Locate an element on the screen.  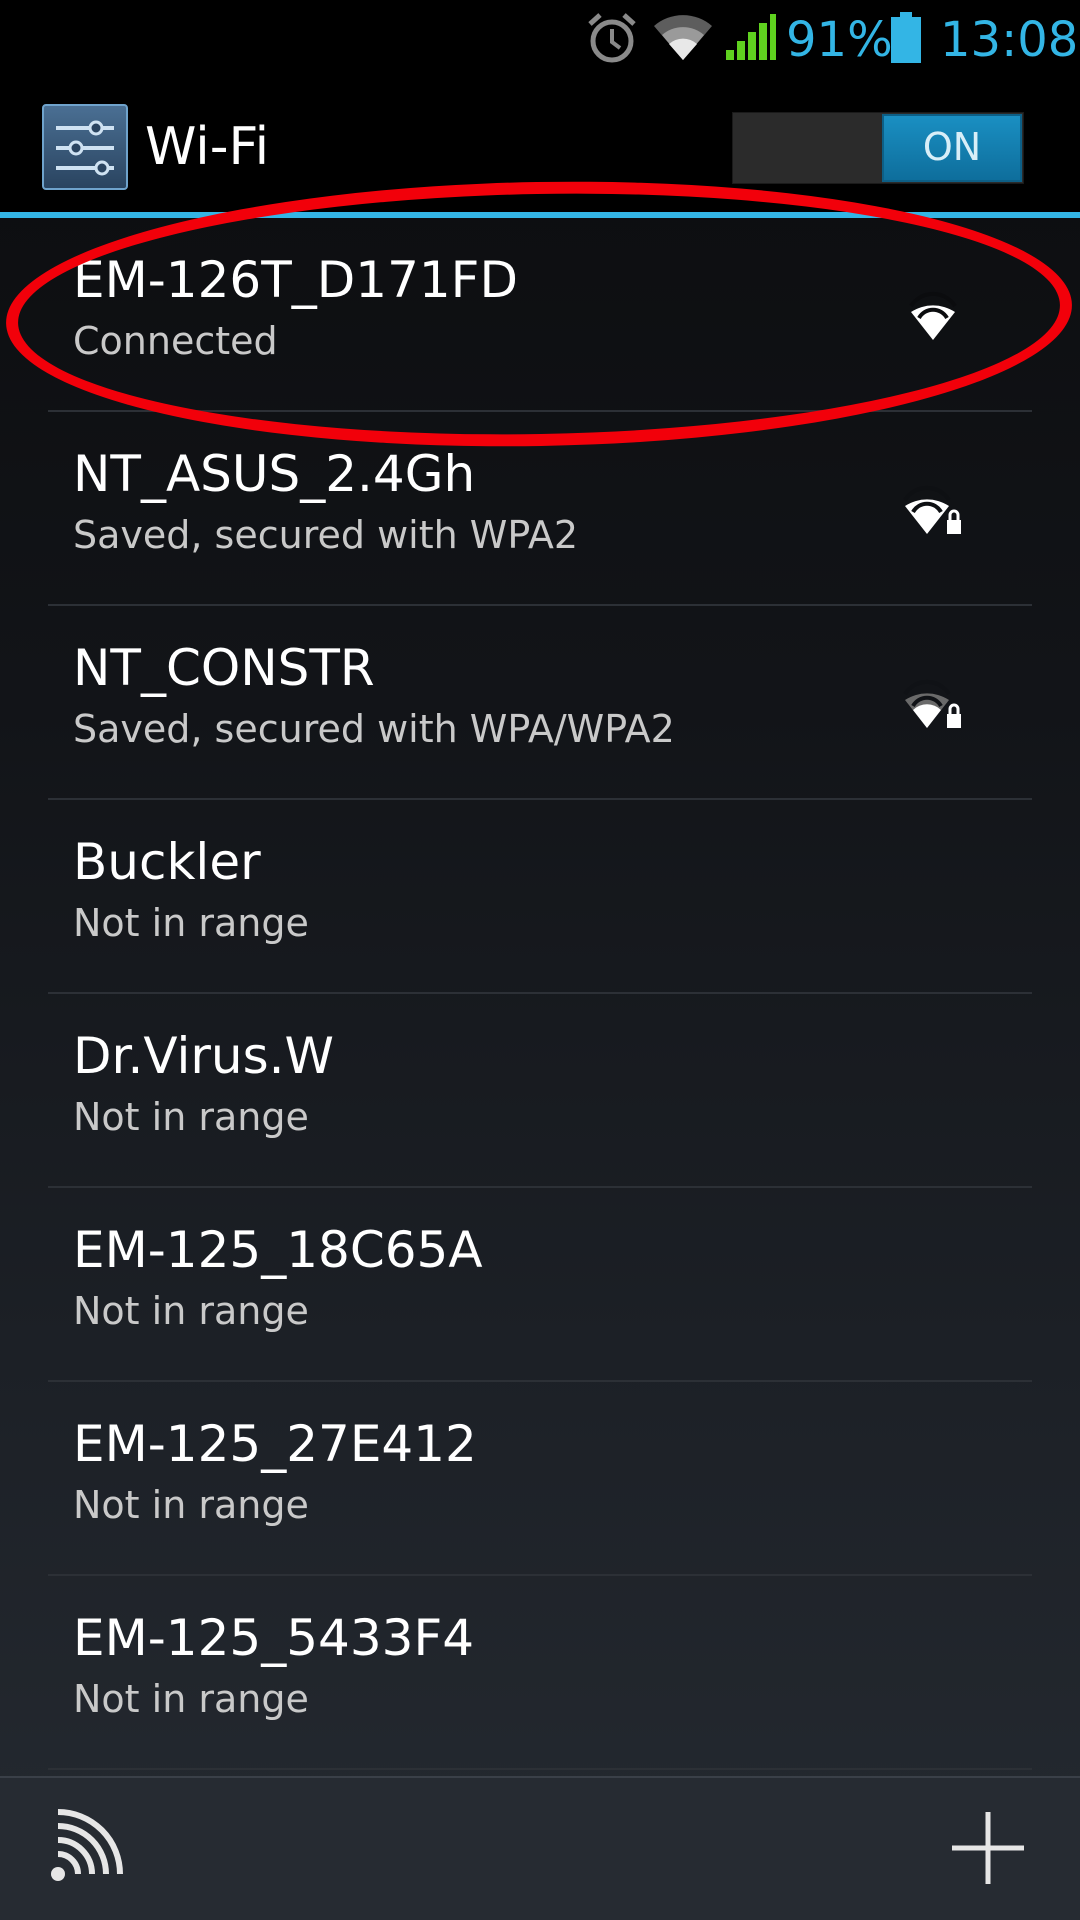
network-status: Saved, secured with WPA2 is located at coordinates (326, 535).